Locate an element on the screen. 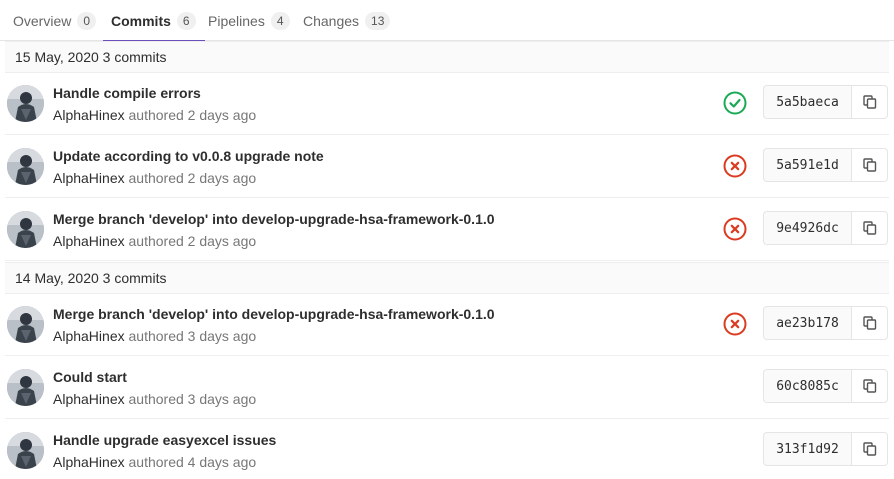 The image size is (894, 479). commit-sha-button: ae23b178 is located at coordinates (807, 323).